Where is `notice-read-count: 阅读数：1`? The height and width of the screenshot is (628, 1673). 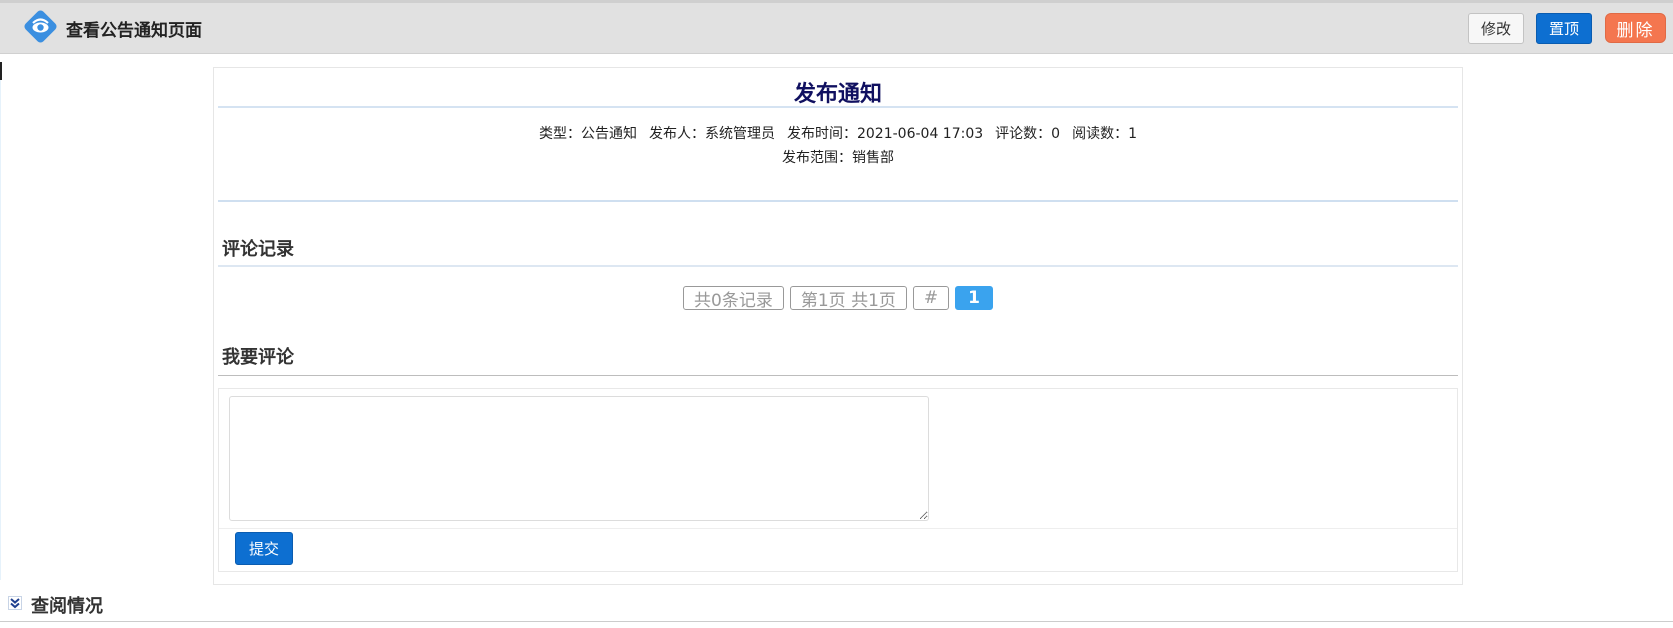
notice-read-count: 阅读数：1 is located at coordinates (1104, 134).